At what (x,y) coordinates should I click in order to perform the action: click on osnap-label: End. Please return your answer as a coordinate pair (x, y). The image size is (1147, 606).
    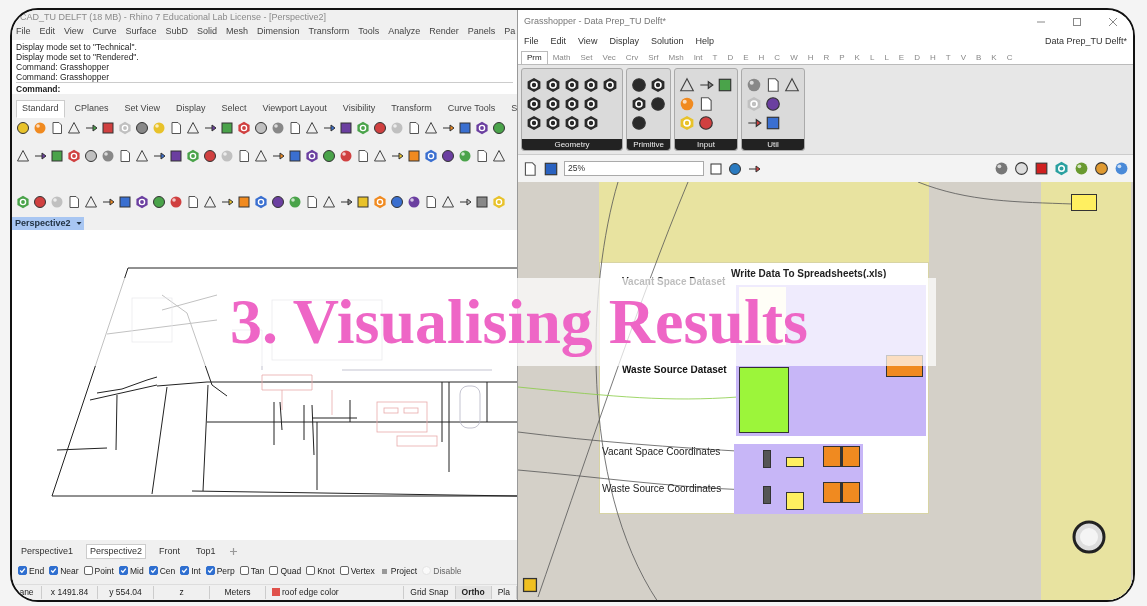
    Looking at the image, I should click on (37, 571).